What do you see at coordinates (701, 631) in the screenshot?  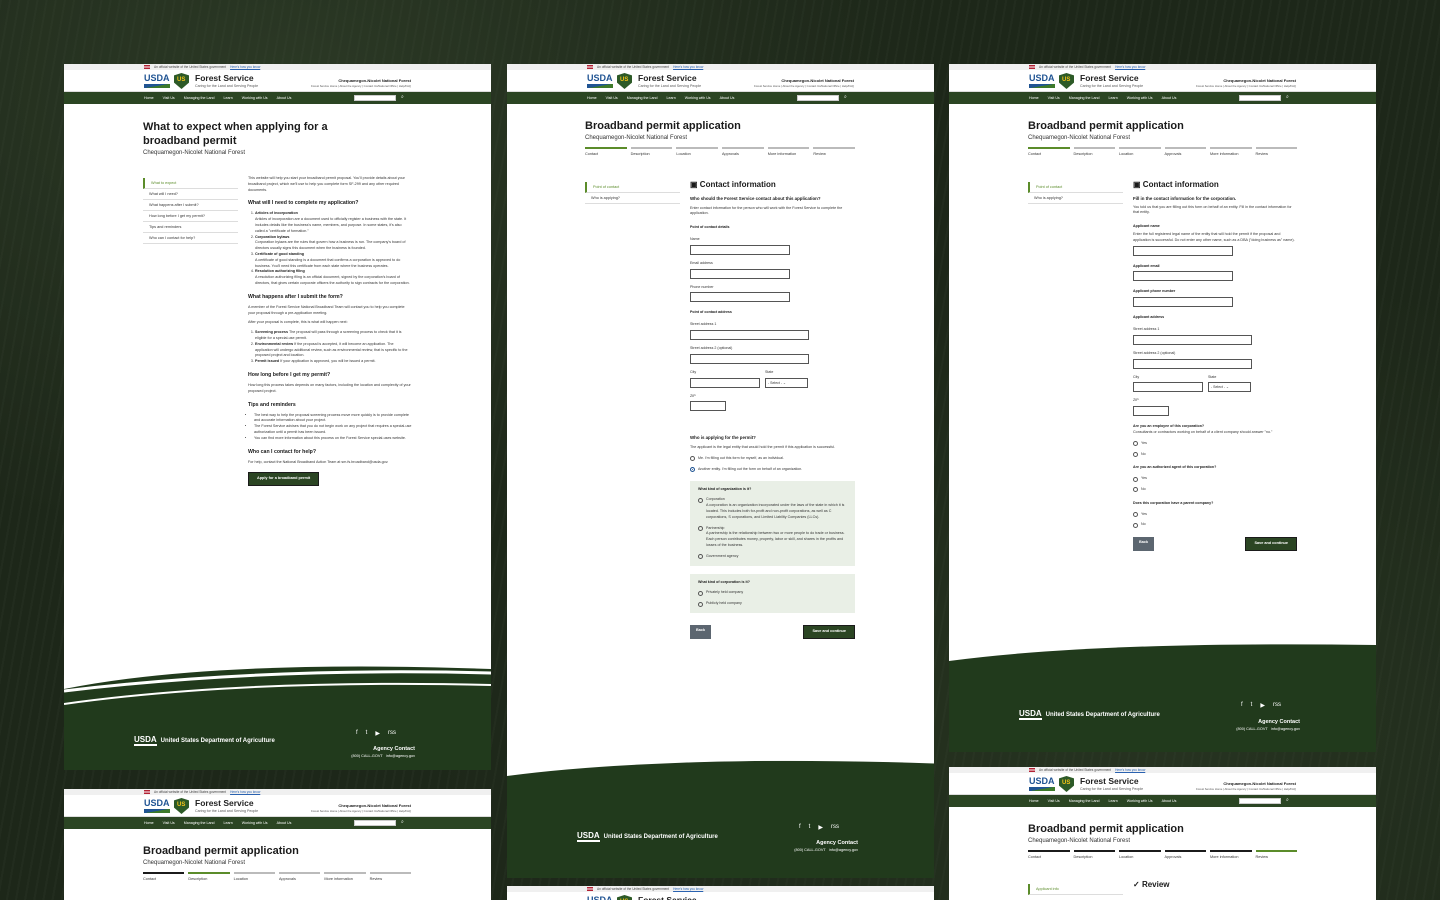 I see `back-button: Back` at bounding box center [701, 631].